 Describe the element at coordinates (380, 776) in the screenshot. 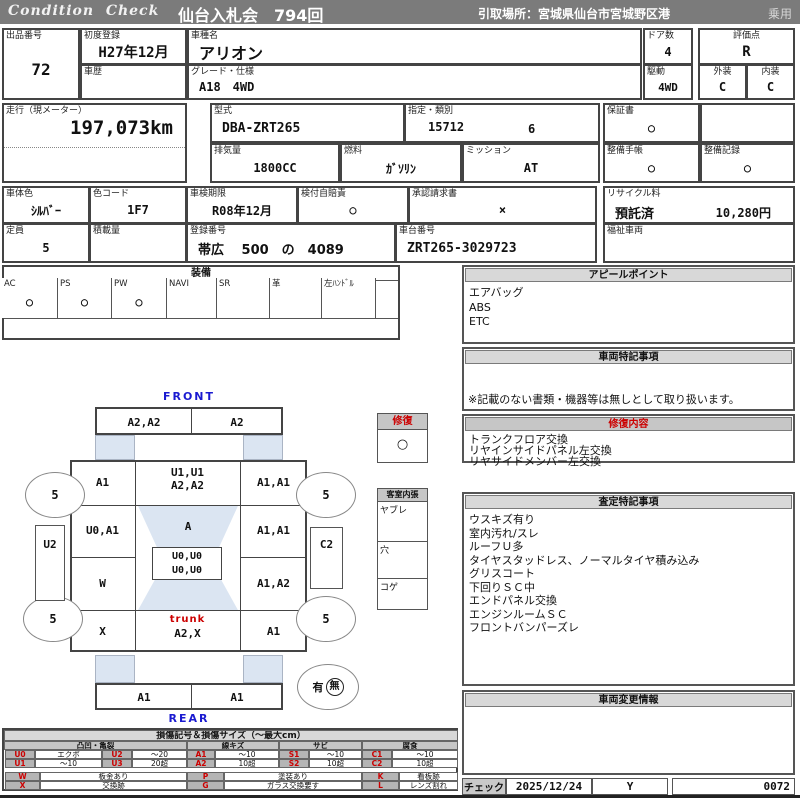

I see `legend-code: K` at that location.